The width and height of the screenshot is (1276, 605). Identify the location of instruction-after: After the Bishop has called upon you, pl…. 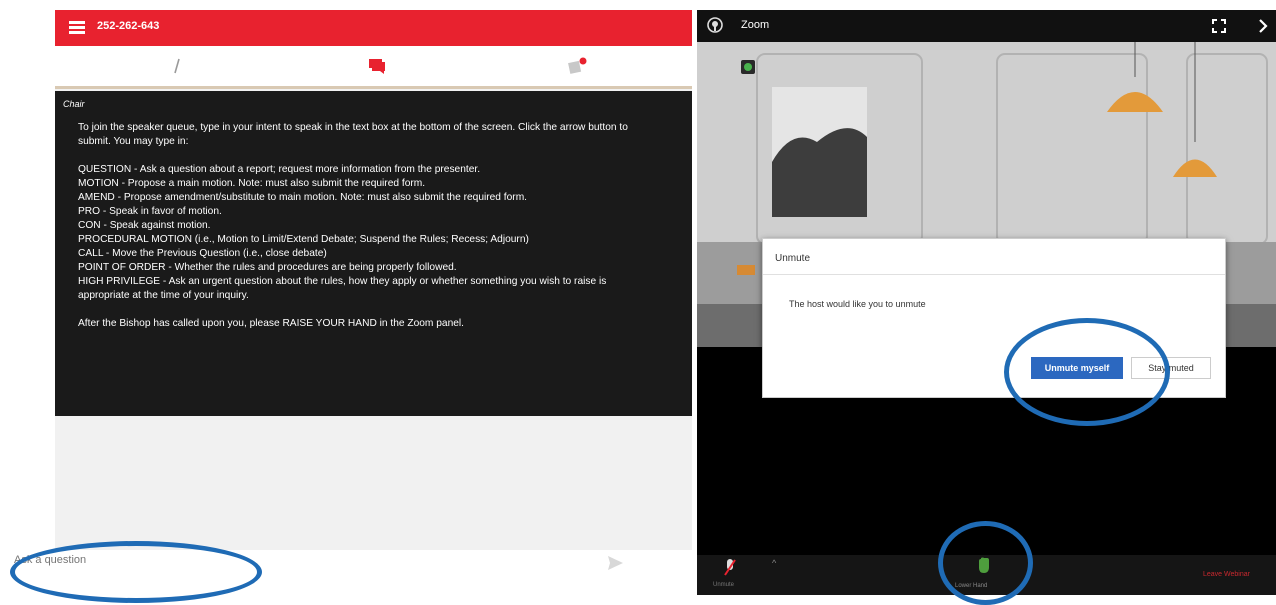
(271, 323).